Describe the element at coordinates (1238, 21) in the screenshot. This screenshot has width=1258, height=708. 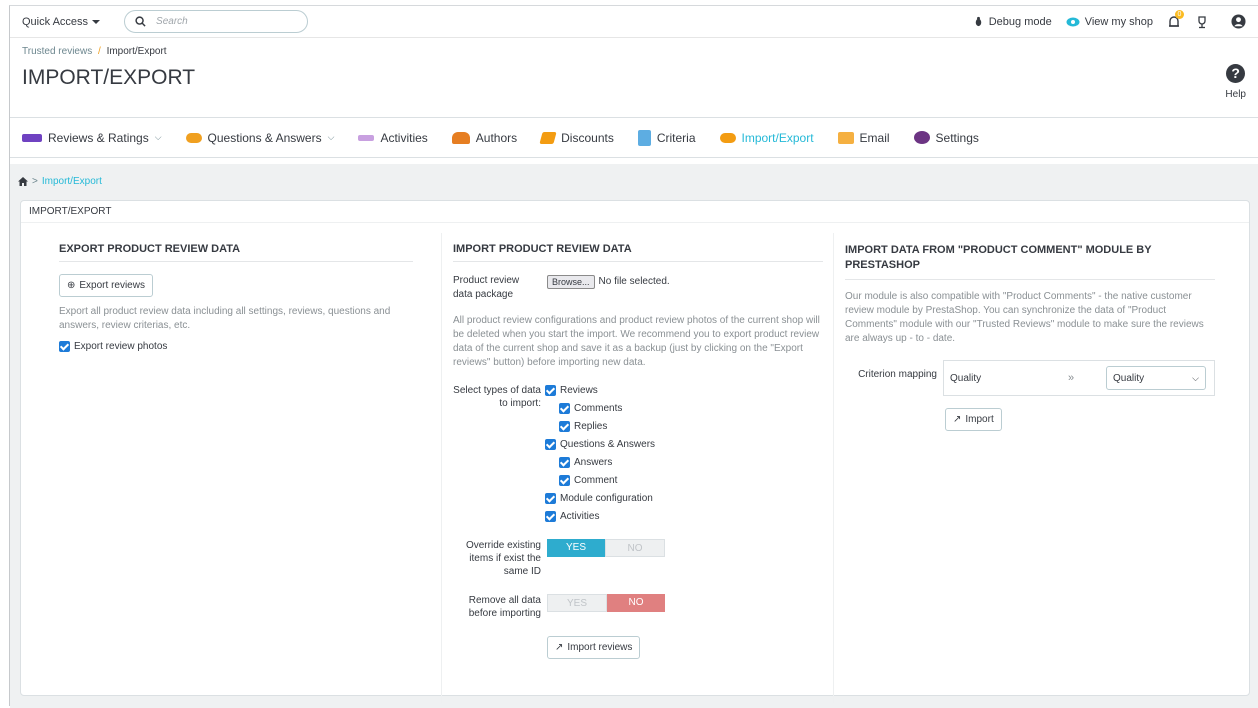
I see `profile-button` at that location.